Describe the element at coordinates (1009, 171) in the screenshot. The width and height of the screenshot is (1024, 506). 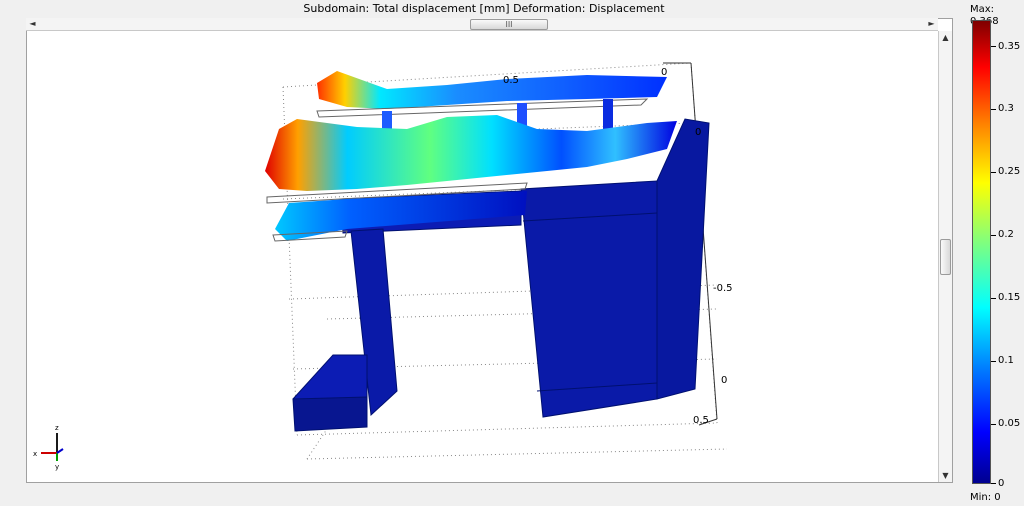
I see `colorbar-tick-label: 0.25` at that location.